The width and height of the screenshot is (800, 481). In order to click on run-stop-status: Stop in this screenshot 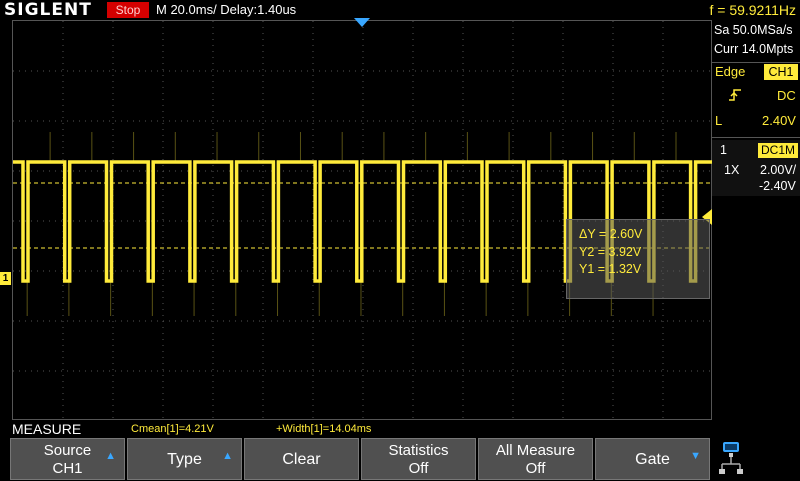, I will do `click(128, 10)`.